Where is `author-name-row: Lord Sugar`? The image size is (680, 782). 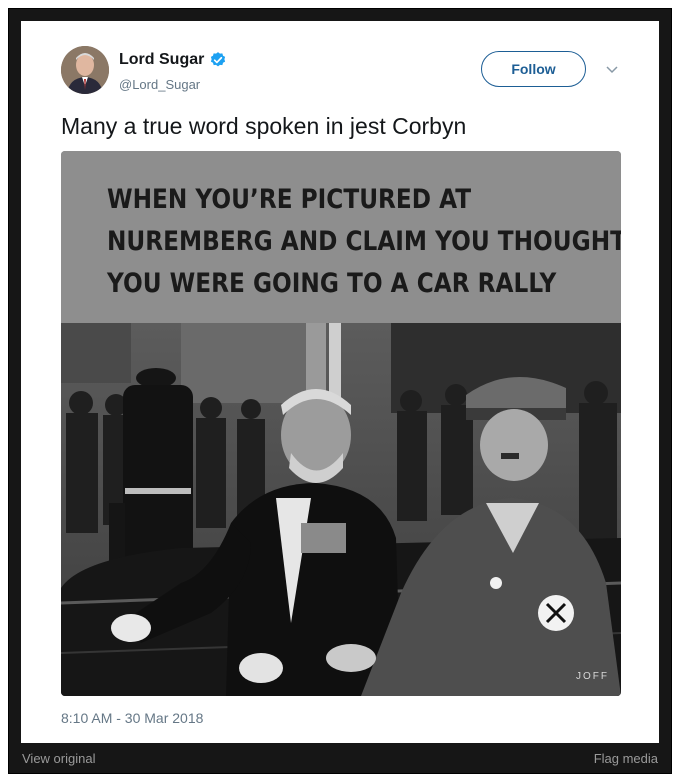
author-name-row: Lord Sugar is located at coordinates (173, 60).